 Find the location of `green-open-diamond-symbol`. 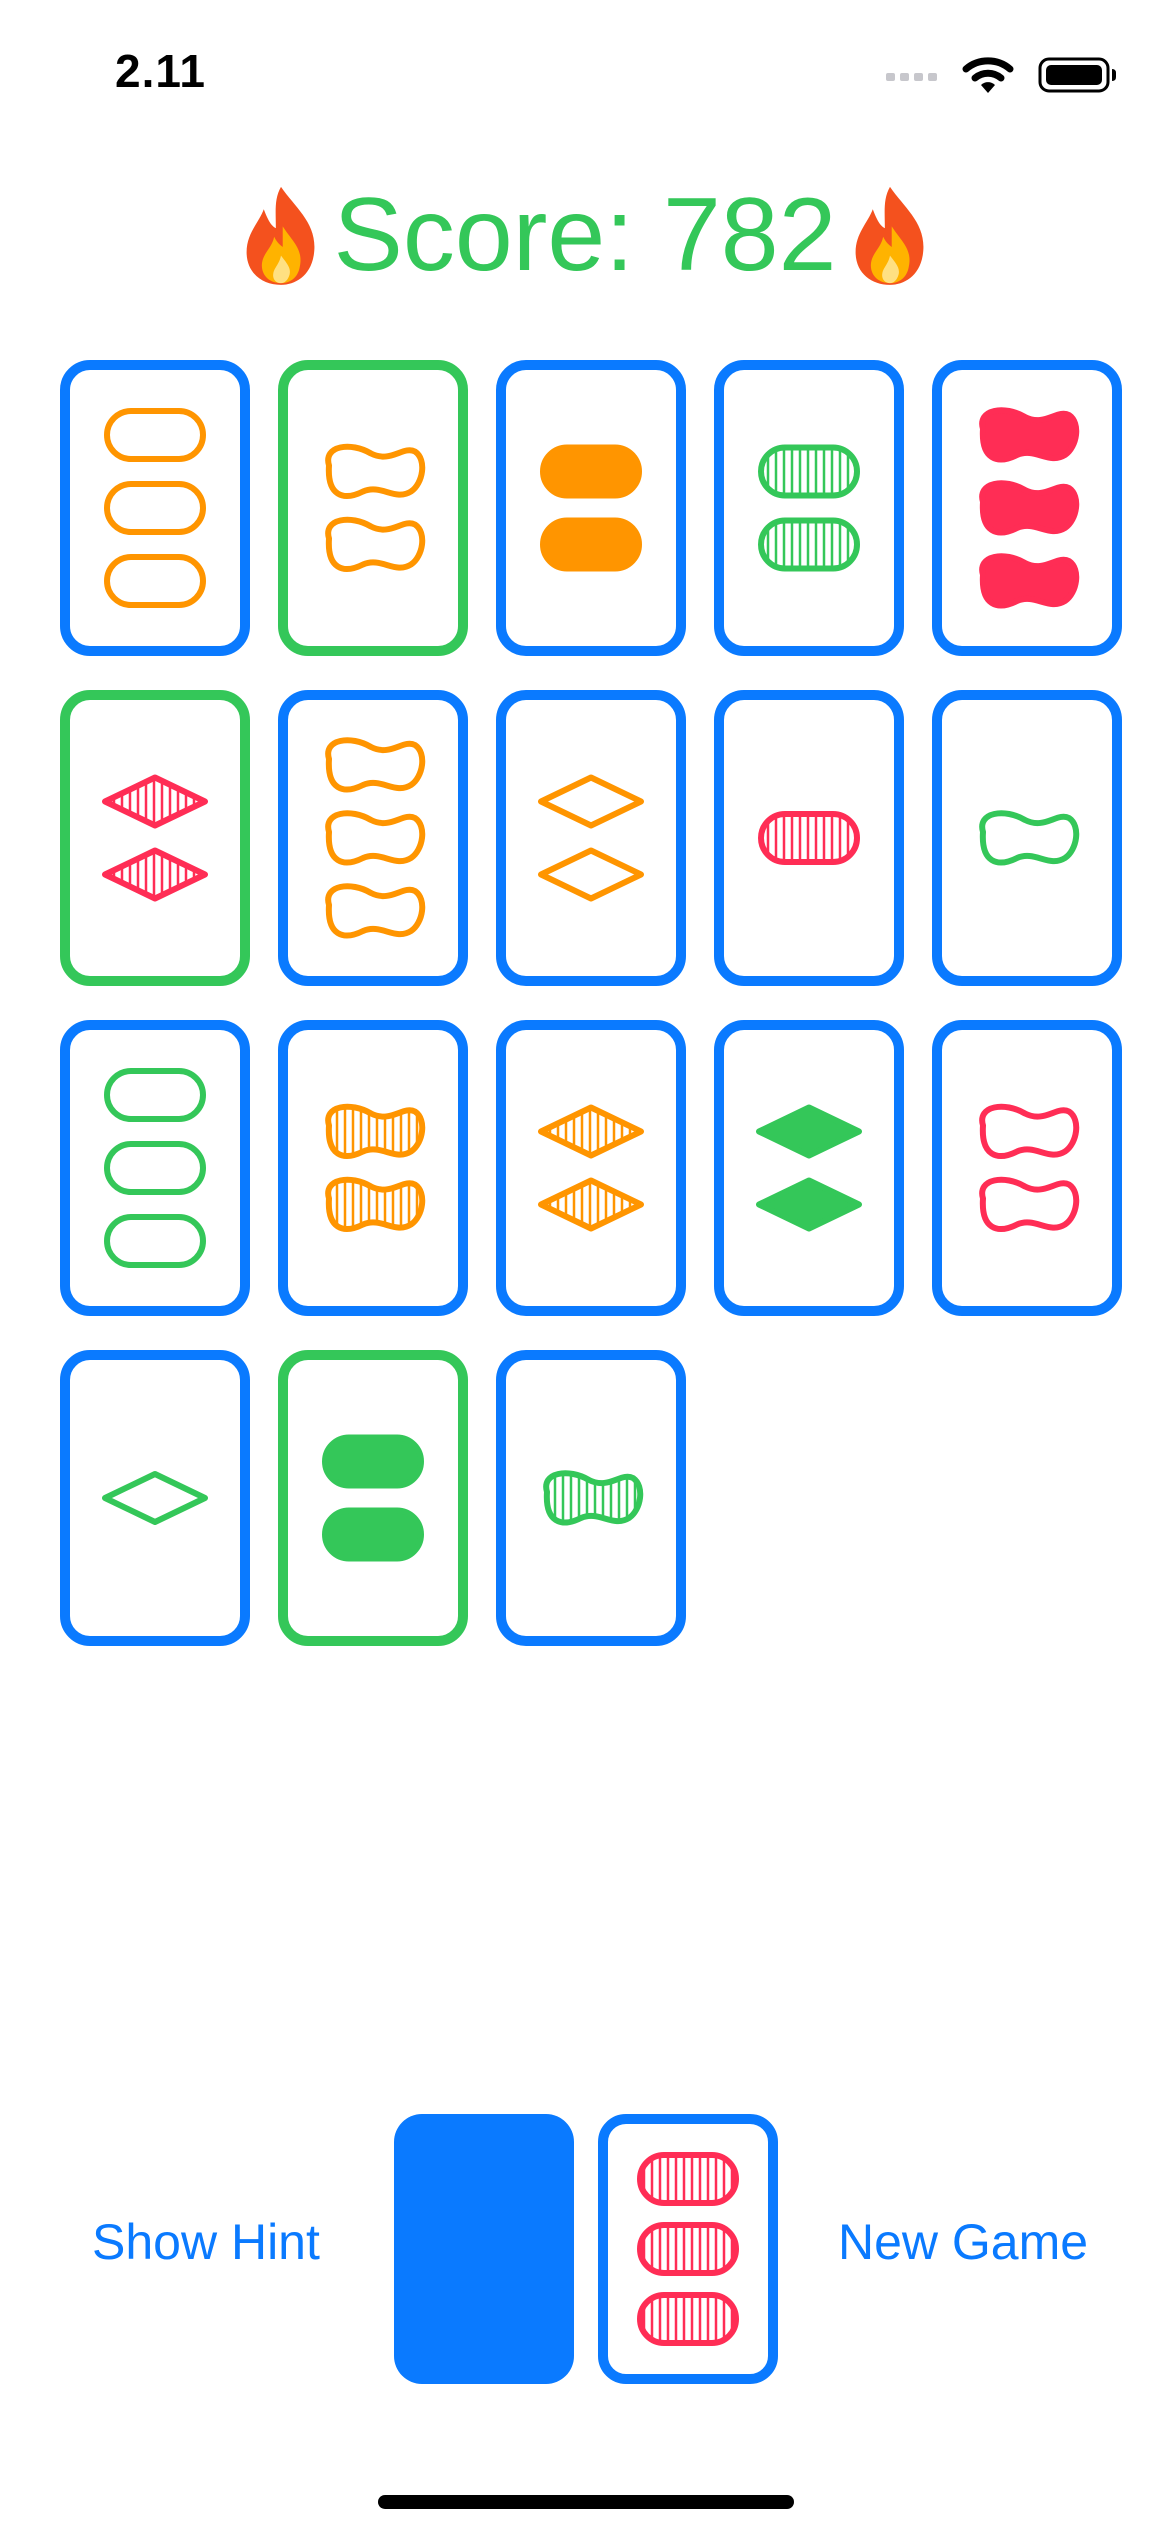

green-open-diamond-symbol is located at coordinates (155, 1498).